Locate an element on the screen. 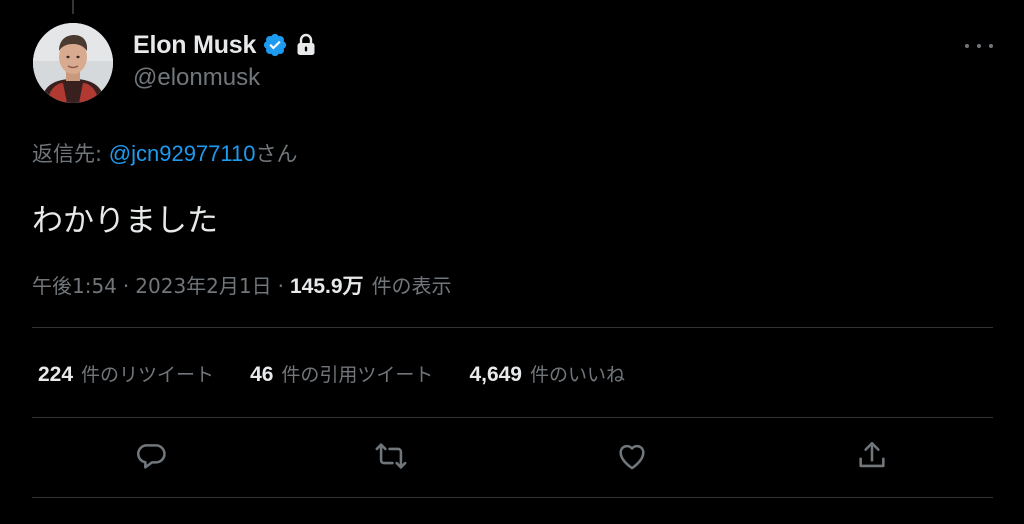 This screenshot has width=1024, height=524. lock-icon is located at coordinates (306, 45).